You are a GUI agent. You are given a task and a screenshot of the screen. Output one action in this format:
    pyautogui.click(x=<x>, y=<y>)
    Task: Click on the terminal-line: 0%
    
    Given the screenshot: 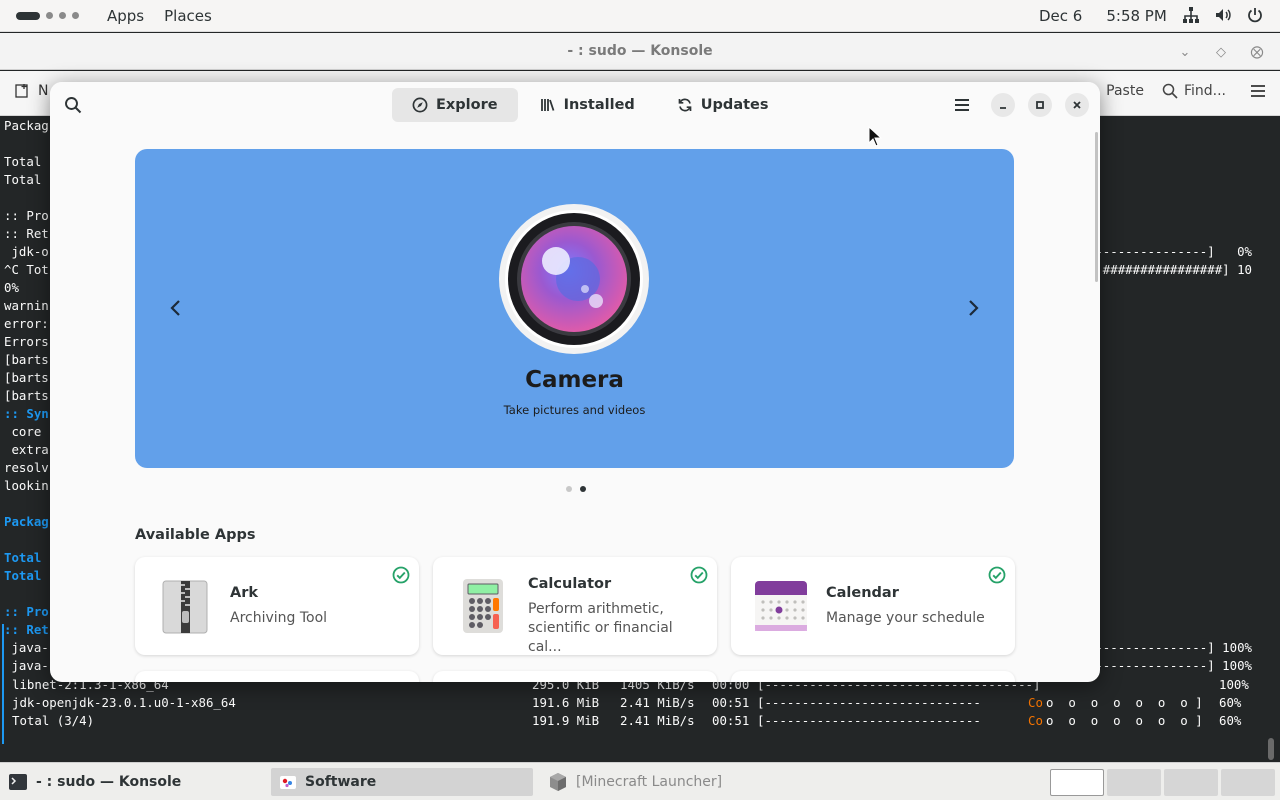 What is the action you would take?
    pyautogui.click(x=11, y=287)
    